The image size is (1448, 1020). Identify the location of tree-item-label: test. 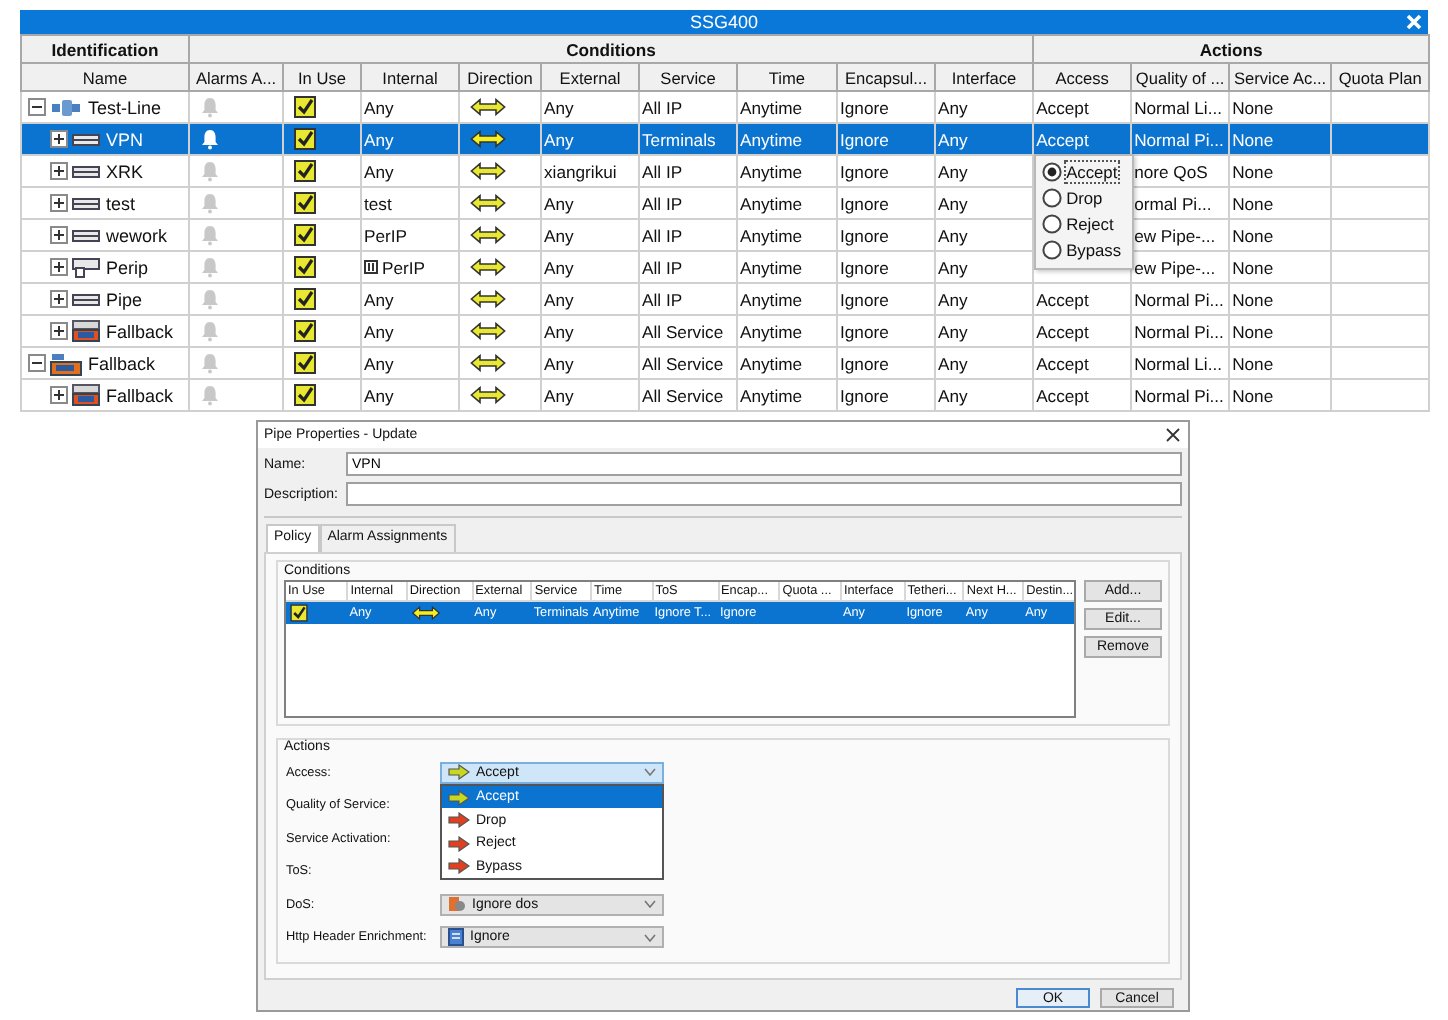
(121, 203).